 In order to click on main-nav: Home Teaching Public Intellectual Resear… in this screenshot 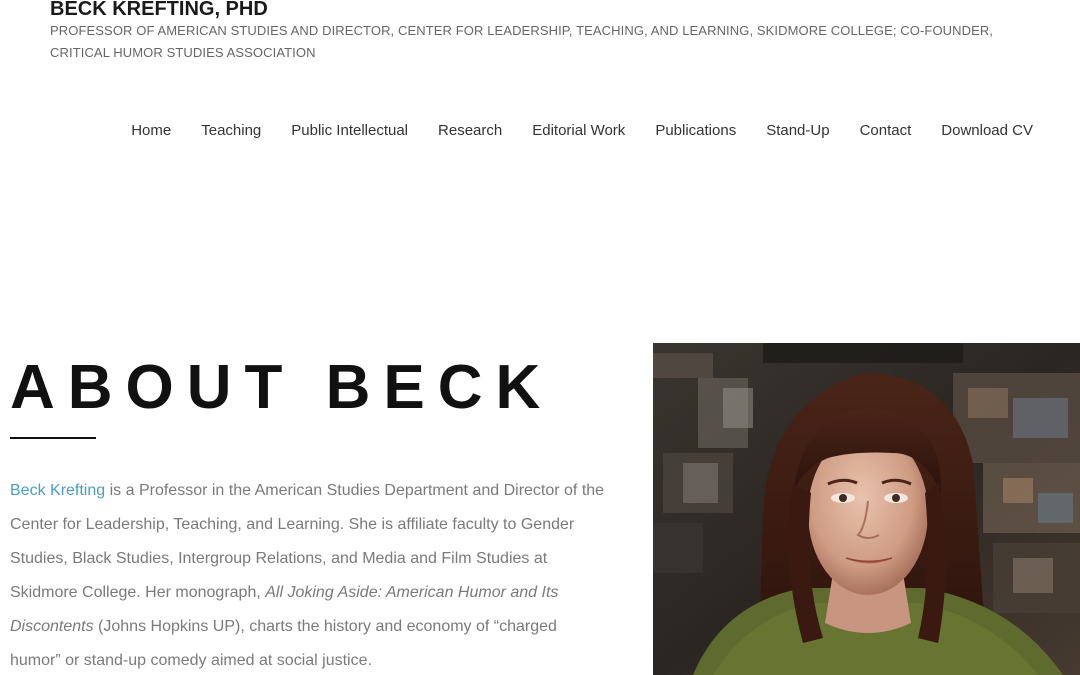, I will do `click(574, 131)`.